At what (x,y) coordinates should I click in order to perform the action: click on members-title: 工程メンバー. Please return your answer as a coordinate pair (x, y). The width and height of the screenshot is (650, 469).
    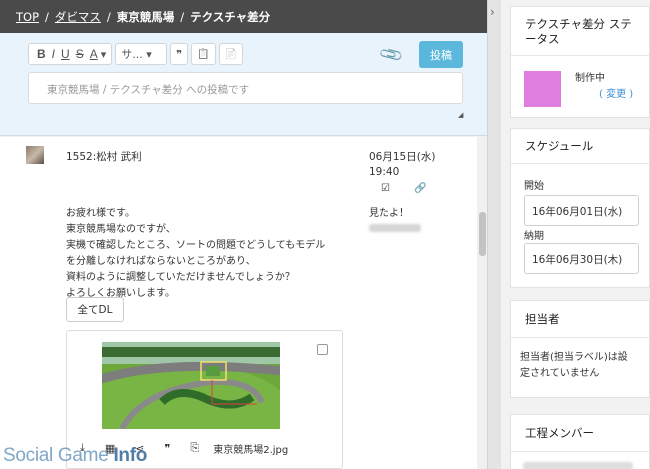
    Looking at the image, I should click on (559, 433).